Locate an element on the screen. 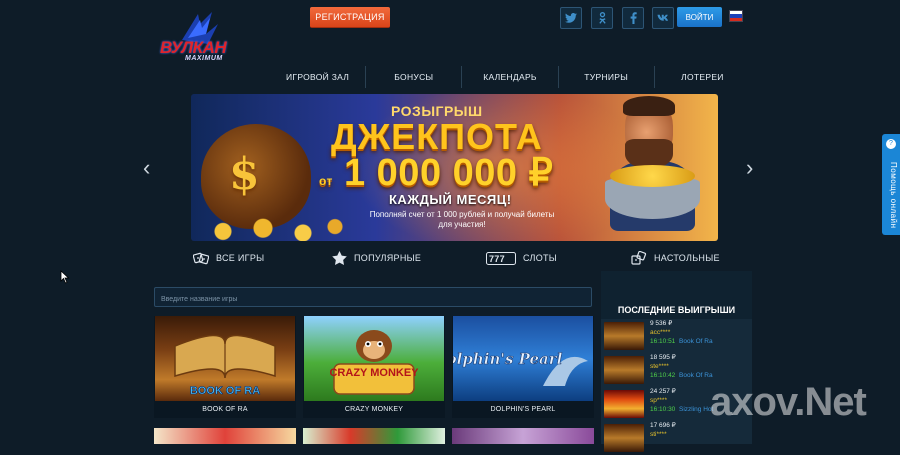 The width and height of the screenshot is (900, 455). win-user: acc**** is located at coordinates (660, 332).